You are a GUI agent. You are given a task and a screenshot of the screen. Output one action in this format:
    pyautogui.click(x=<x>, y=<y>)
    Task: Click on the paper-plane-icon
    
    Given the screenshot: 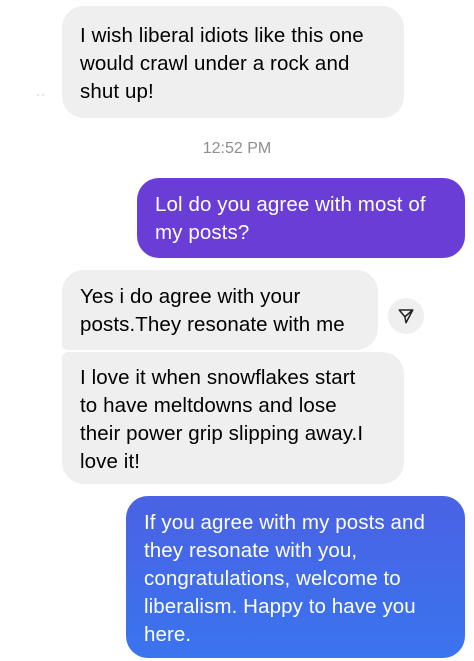 What is the action you would take?
    pyautogui.click(x=406, y=316)
    